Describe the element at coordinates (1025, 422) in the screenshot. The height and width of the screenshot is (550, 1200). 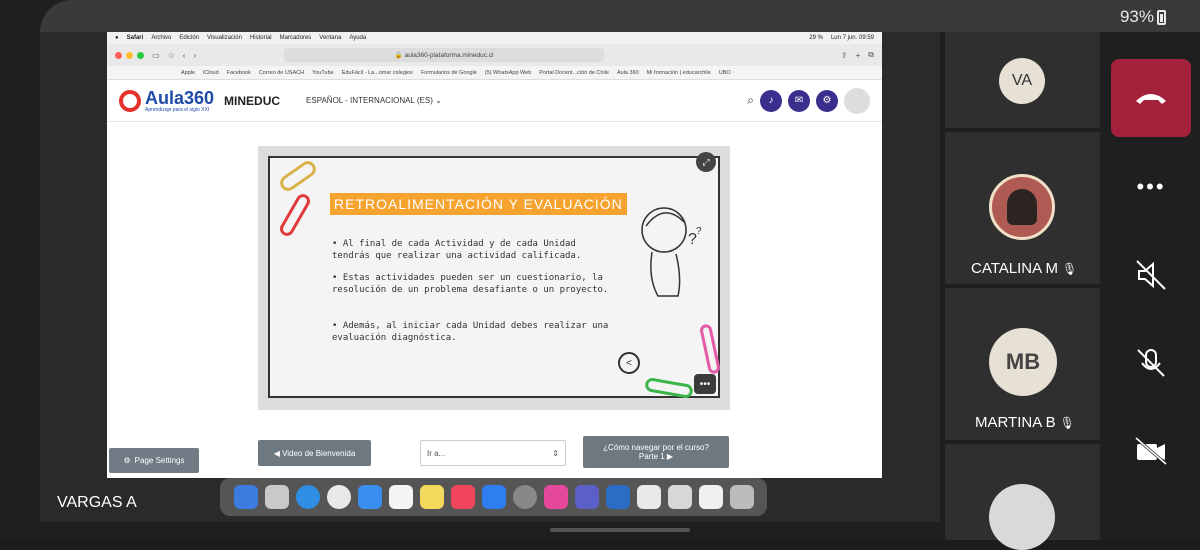
I see `participant-name: MARTINA B 🎙︎` at that location.